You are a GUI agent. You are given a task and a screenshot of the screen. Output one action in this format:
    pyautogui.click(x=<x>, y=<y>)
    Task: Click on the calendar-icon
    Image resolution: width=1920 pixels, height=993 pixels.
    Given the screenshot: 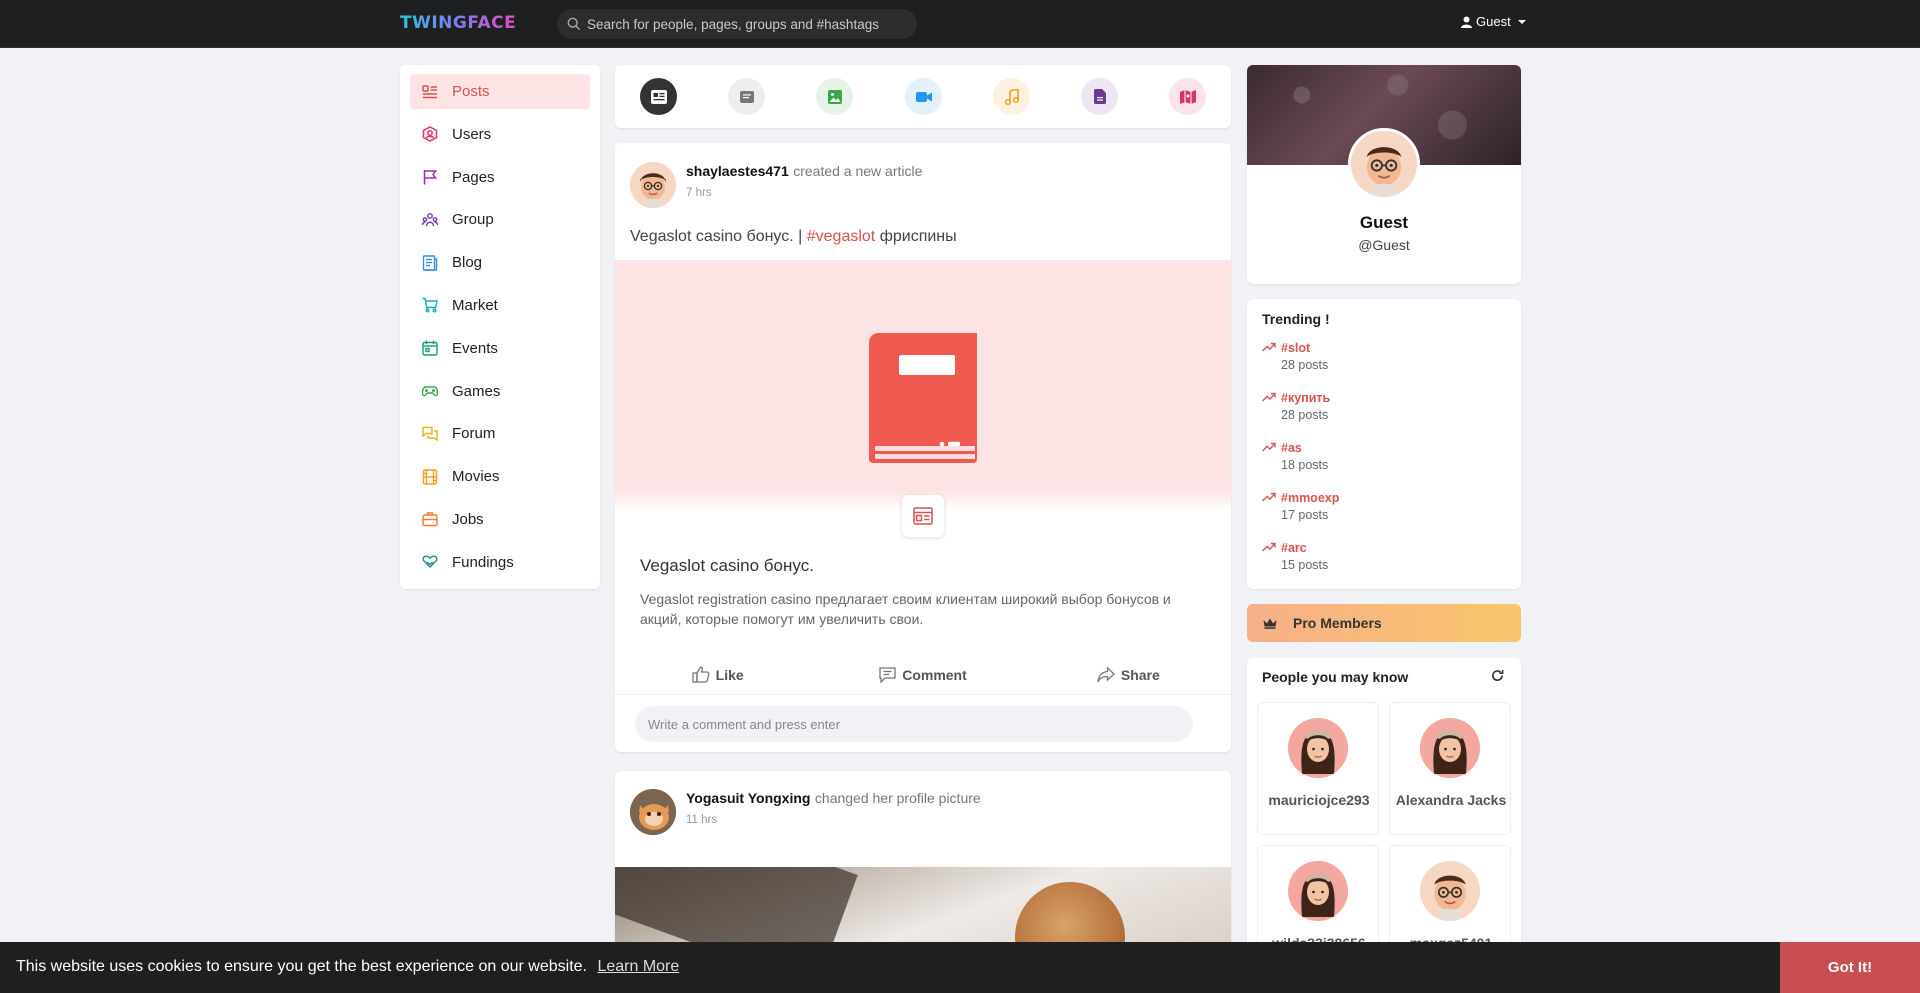 What is the action you would take?
    pyautogui.click(x=430, y=348)
    